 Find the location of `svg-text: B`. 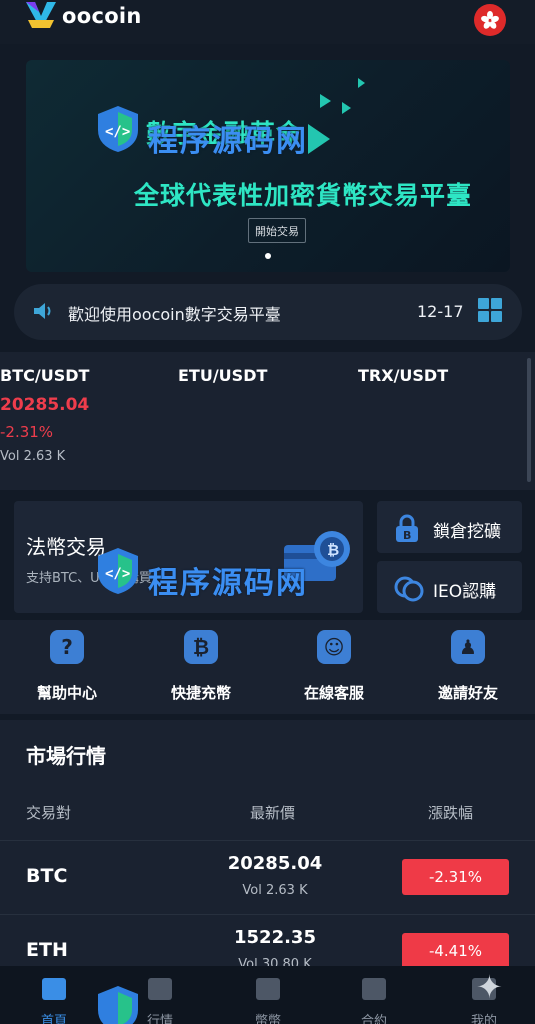

svg-text: B is located at coordinates (407, 535).